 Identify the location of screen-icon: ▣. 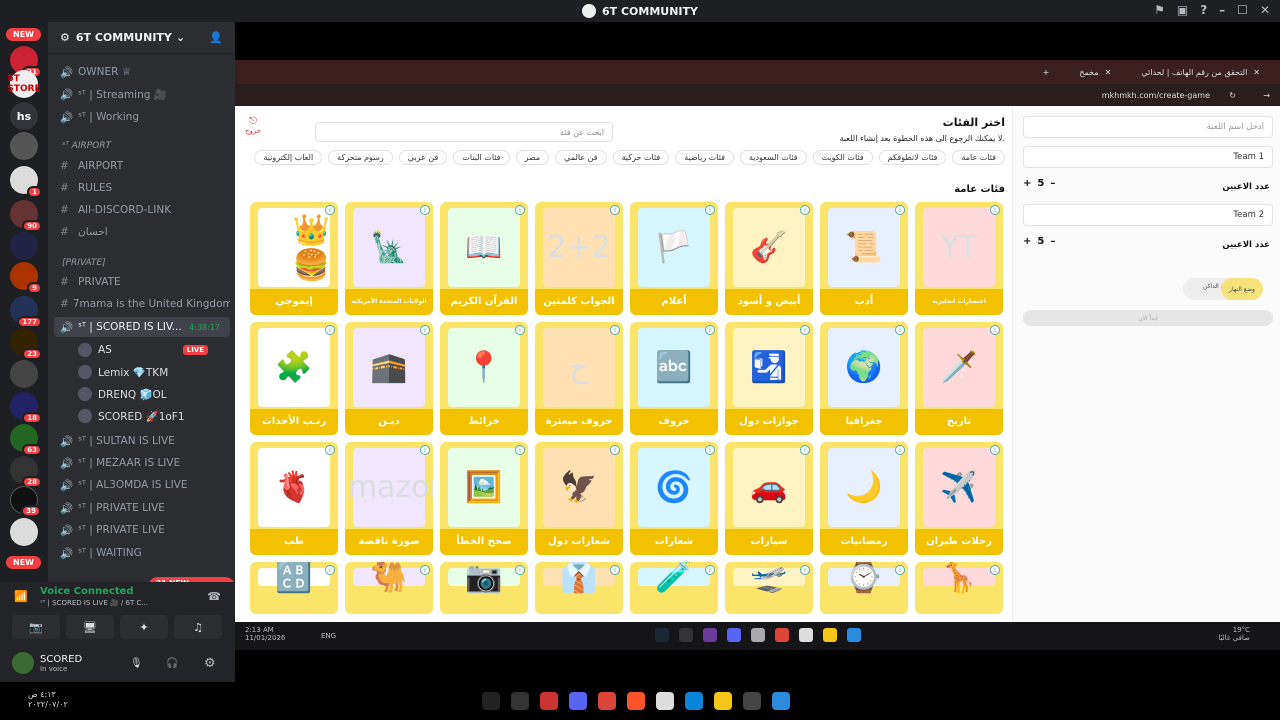
(1182, 10).